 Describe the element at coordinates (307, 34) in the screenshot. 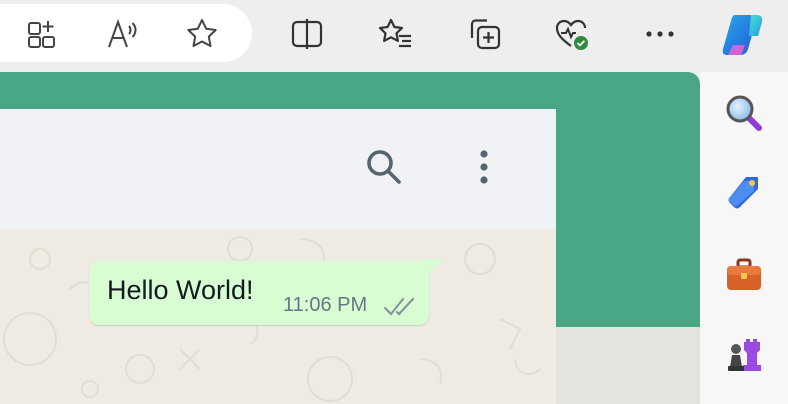

I see `split-screen-icon` at that location.